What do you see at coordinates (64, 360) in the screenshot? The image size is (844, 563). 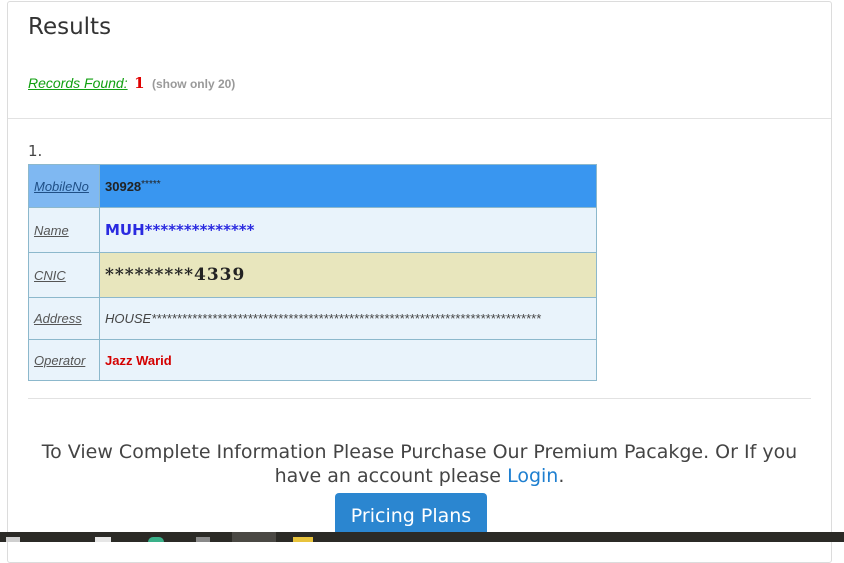 I see `operator-label: Operator` at bounding box center [64, 360].